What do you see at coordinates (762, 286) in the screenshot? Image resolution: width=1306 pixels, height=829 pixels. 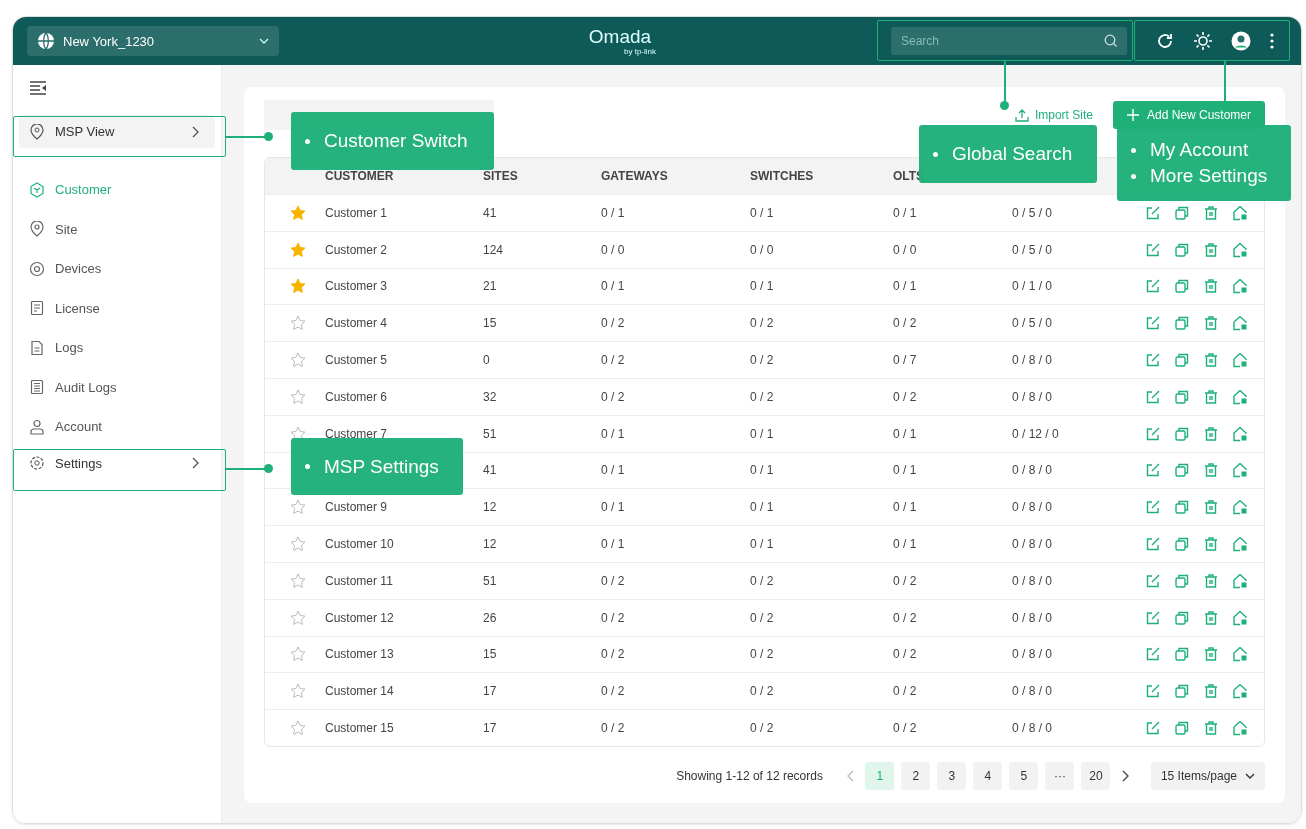 I see `table-cell-text: 0 / 1` at bounding box center [762, 286].